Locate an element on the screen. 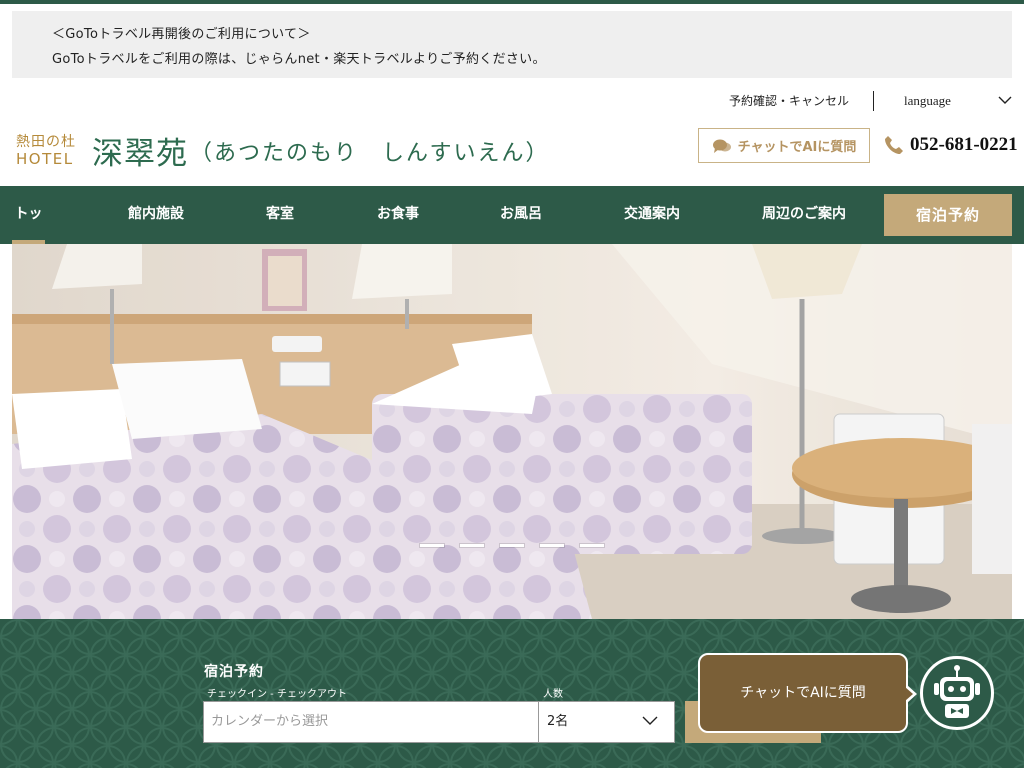 The width and height of the screenshot is (1024, 768). chat-bubble-icon is located at coordinates (721, 146).